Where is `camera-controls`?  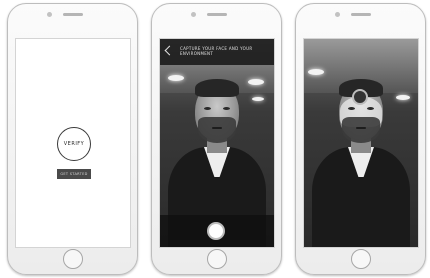
camera-controls is located at coordinates (217, 231).